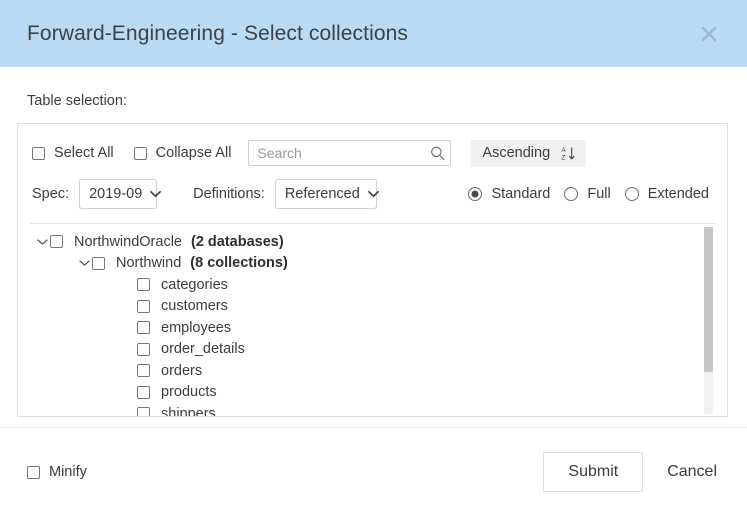 Image resolution: width=747 pixels, height=526 pixels. Describe the element at coordinates (182, 370) in the screenshot. I see `tree-leaf-label: orders` at that location.